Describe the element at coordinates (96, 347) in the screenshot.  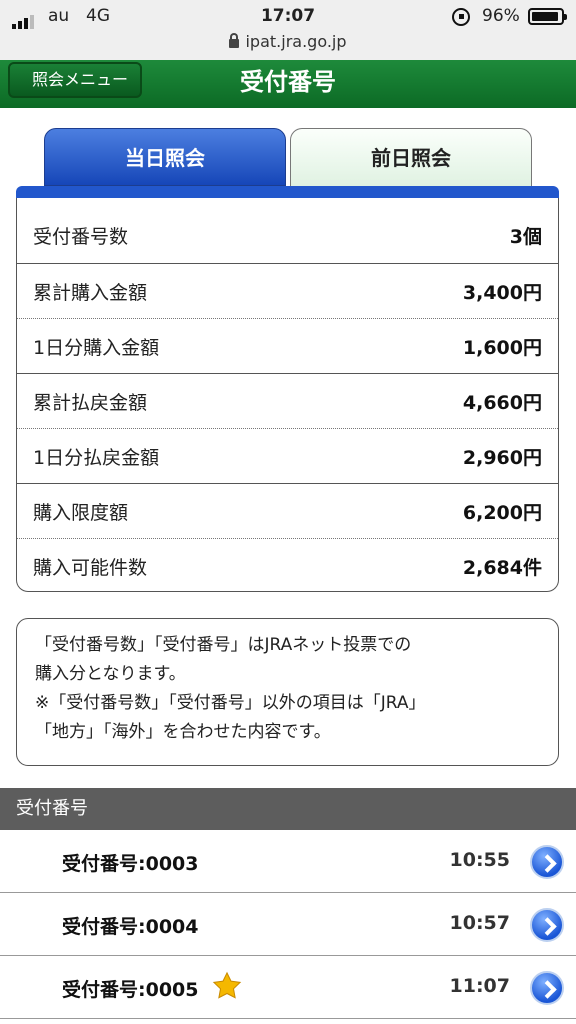
I see `summary-label: 1日分購入金額` at that location.